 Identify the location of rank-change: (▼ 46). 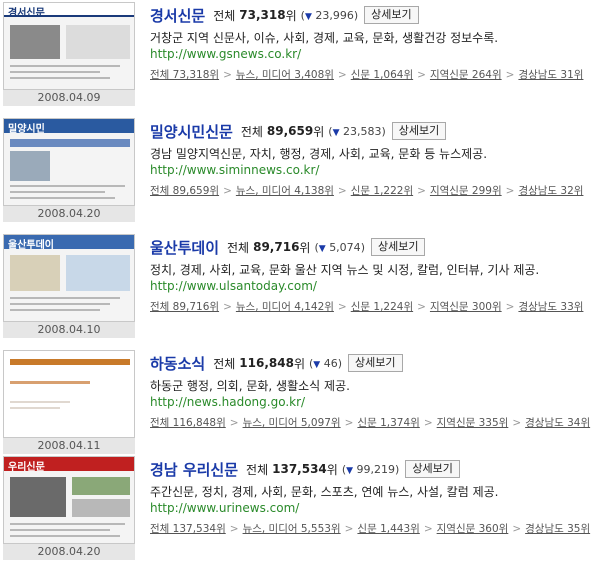
(326, 363).